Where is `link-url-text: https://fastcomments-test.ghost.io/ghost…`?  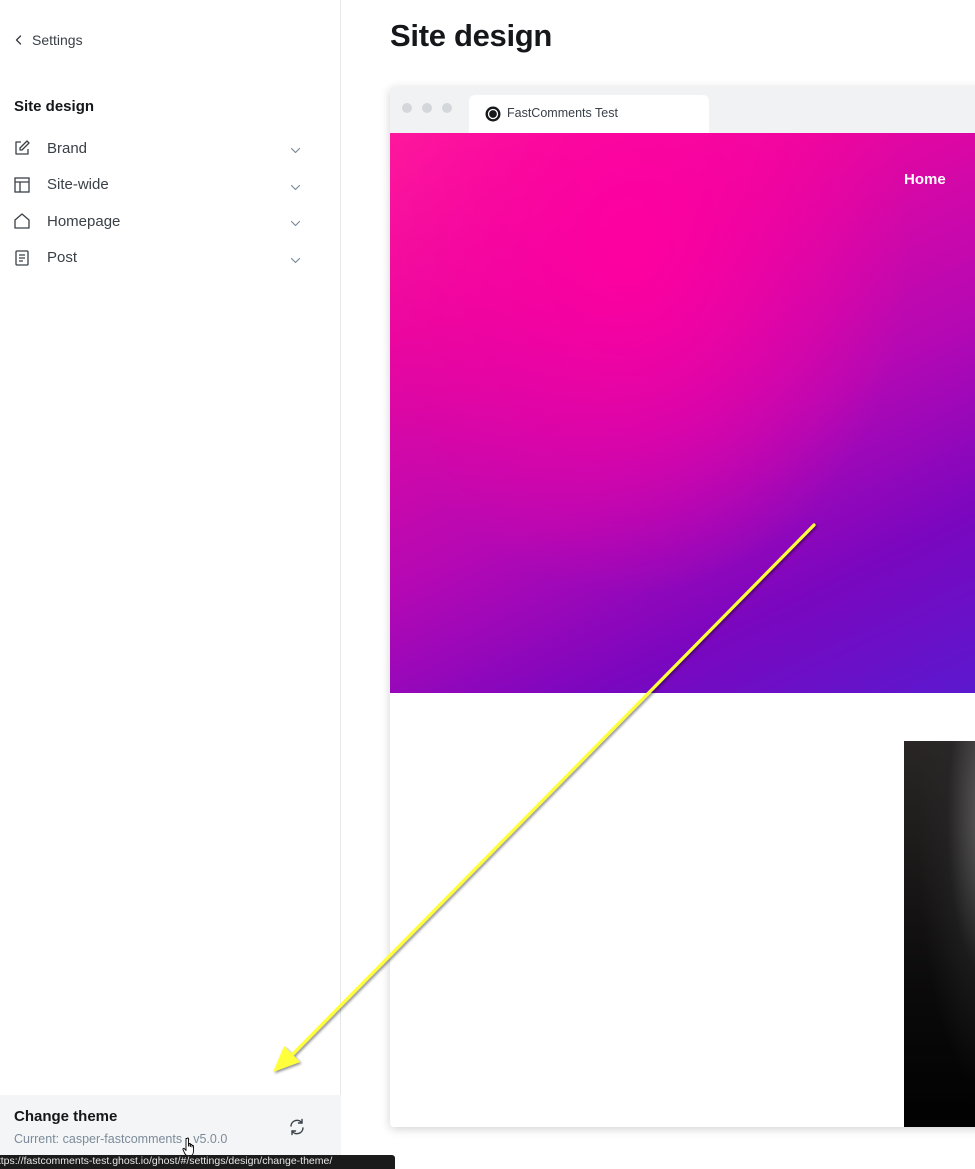
link-url-text: https://fastcomments-test.ghost.io/ghost… is located at coordinates (166, 1161).